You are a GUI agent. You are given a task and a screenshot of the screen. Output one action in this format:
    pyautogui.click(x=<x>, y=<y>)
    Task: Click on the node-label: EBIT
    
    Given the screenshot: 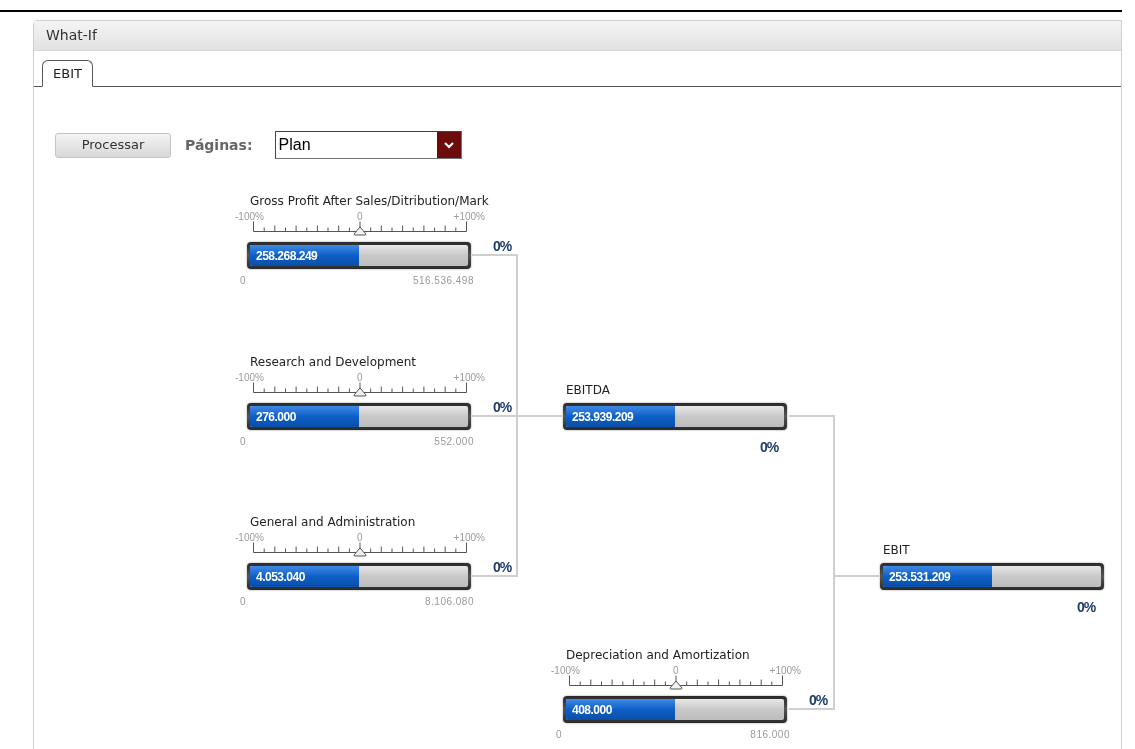 What is the action you would take?
    pyautogui.click(x=896, y=550)
    